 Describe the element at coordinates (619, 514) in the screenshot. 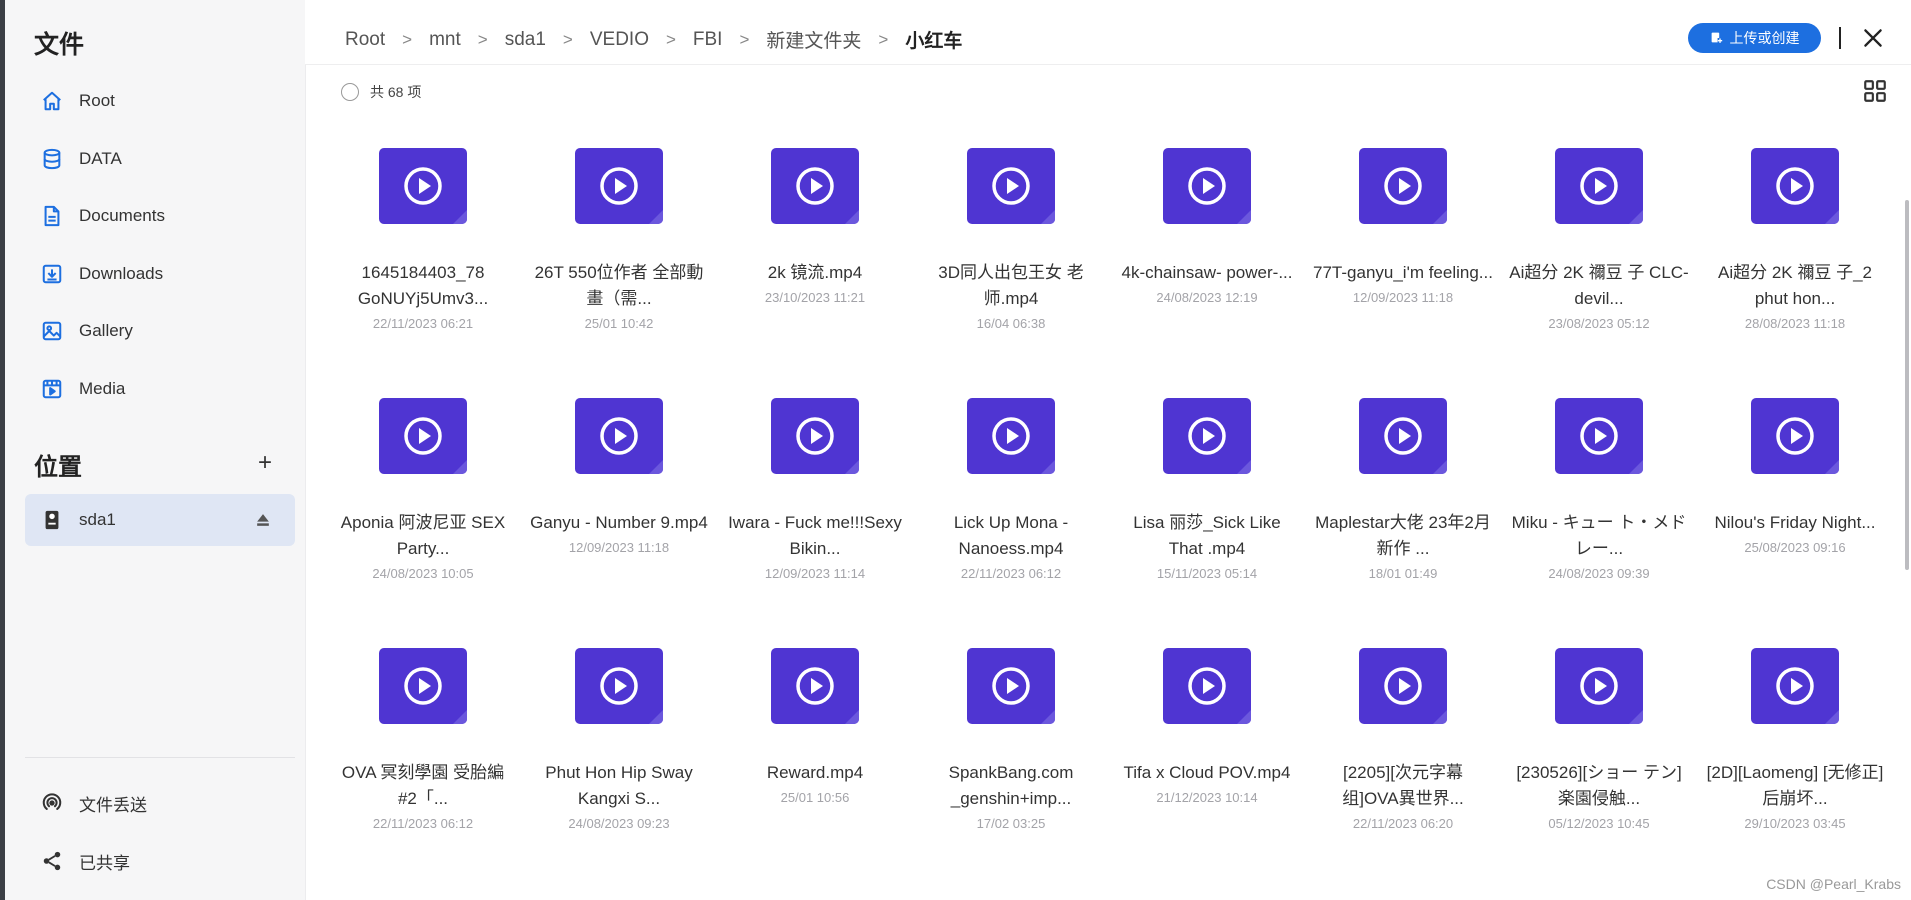

I see `file-item: Ganyu - Number 9.mp4 12/09/2023 11:18` at that location.